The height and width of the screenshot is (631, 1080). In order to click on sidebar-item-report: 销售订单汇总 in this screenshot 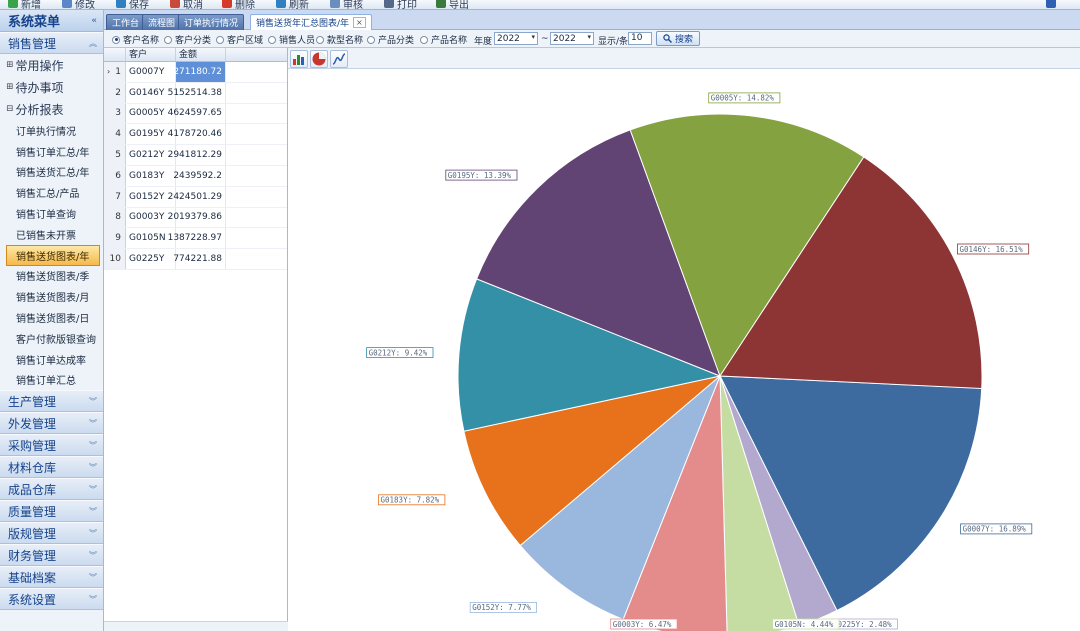, I will do `click(51, 380)`.